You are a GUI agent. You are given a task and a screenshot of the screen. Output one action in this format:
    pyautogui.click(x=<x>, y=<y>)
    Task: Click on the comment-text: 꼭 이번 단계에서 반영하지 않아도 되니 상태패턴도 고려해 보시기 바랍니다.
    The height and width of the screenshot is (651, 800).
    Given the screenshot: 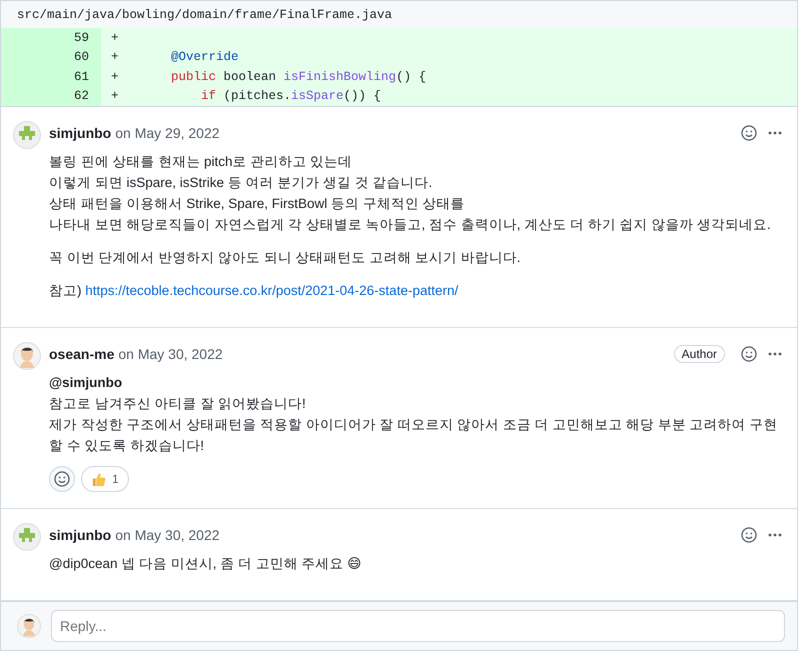 What is the action you would take?
    pyautogui.click(x=285, y=258)
    